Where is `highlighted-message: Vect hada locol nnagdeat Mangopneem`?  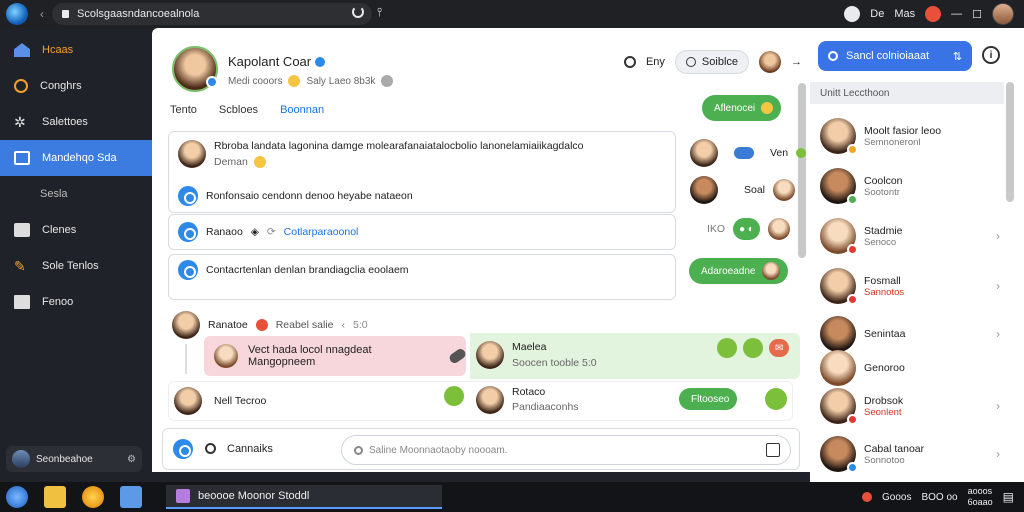
highlighted-message: Vect hada locol nnagdeat Mangopneem is located at coordinates (336, 356).